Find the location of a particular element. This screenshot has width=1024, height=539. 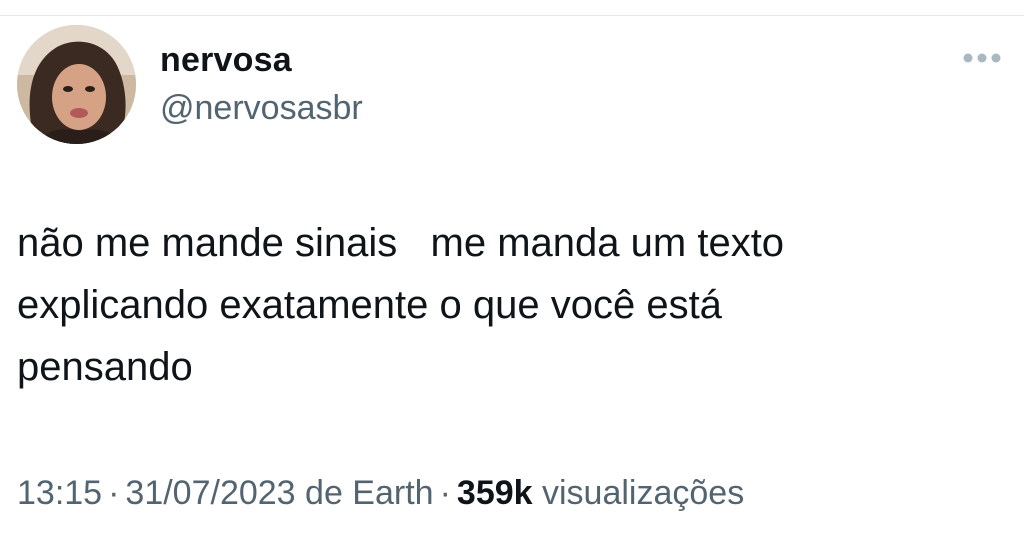

author-display-name: nervosa is located at coordinates (226, 60).